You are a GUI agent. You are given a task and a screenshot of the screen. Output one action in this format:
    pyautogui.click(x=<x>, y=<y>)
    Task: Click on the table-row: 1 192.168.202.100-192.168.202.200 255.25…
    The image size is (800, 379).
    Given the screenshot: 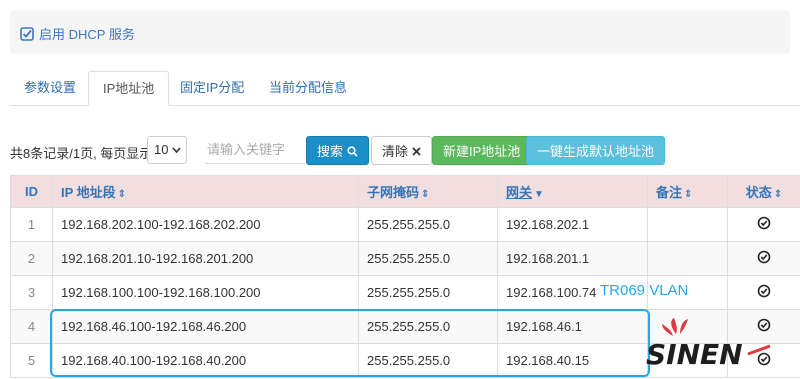 What is the action you would take?
    pyautogui.click(x=405, y=224)
    